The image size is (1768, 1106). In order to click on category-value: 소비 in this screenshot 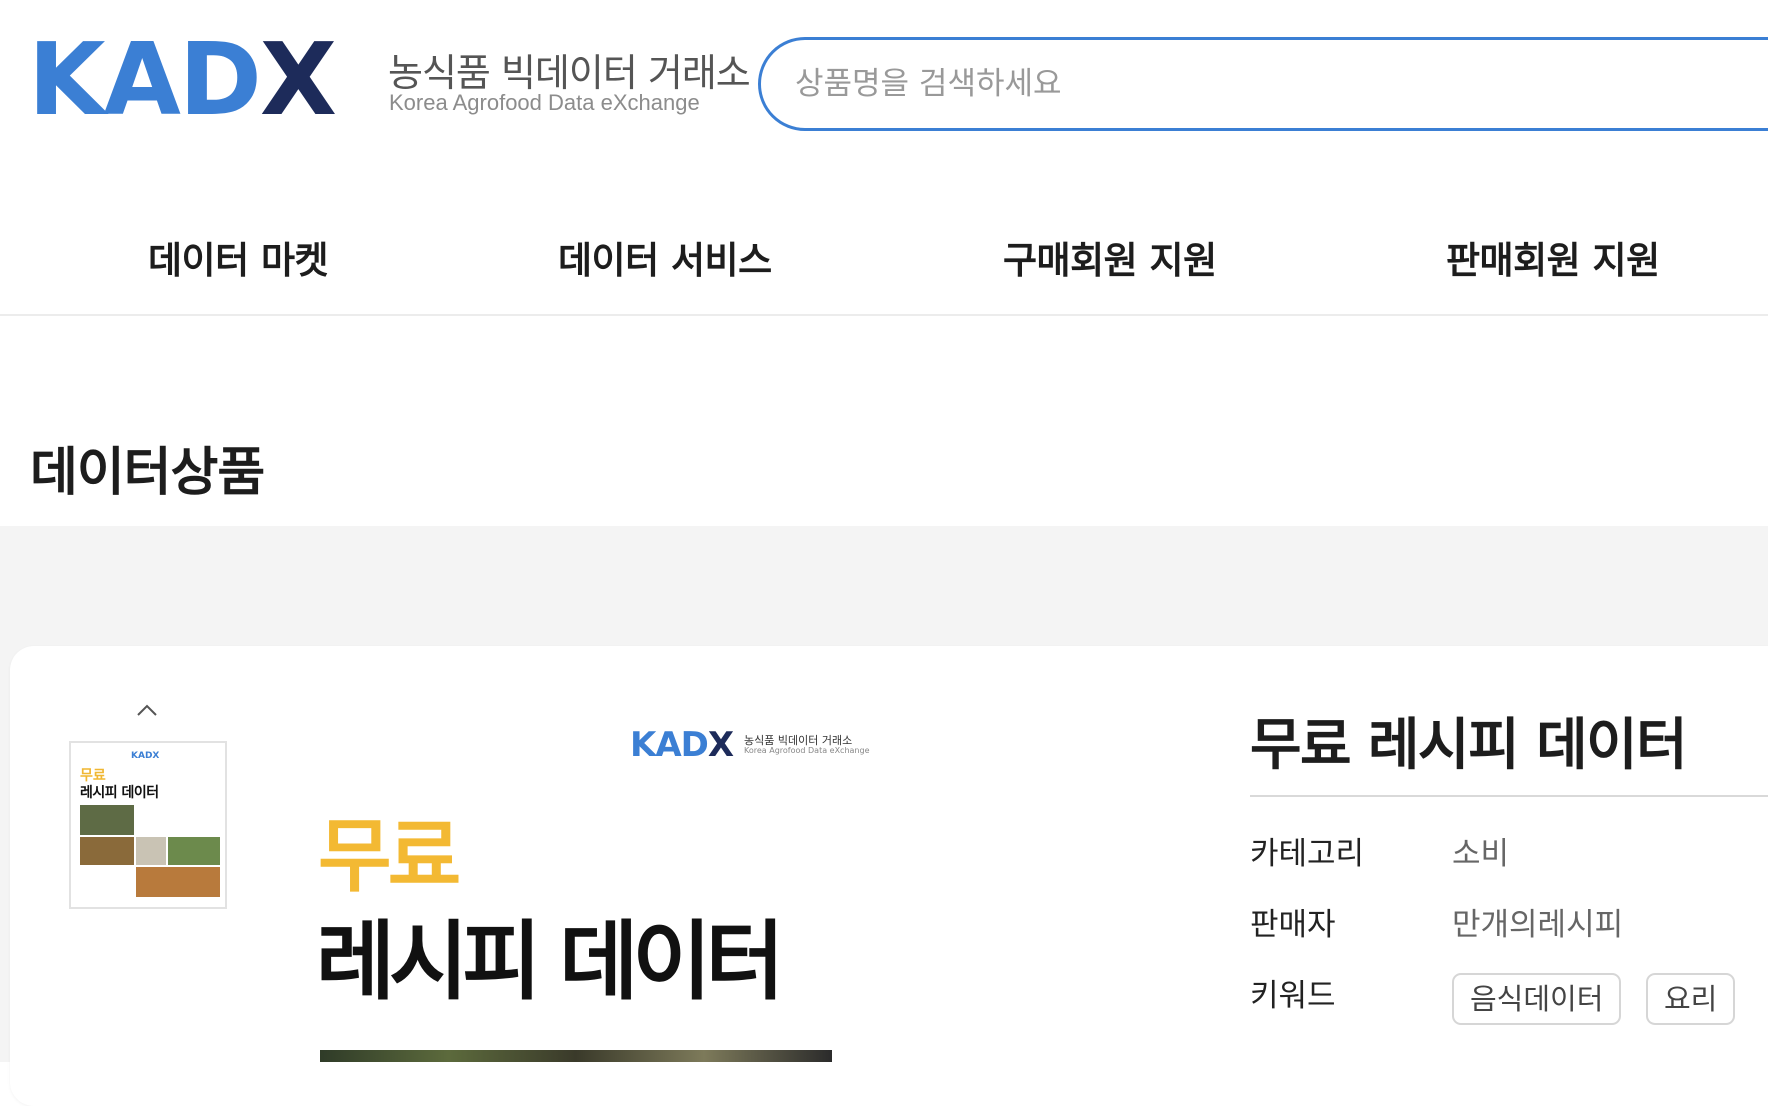, I will do `click(1481, 854)`.